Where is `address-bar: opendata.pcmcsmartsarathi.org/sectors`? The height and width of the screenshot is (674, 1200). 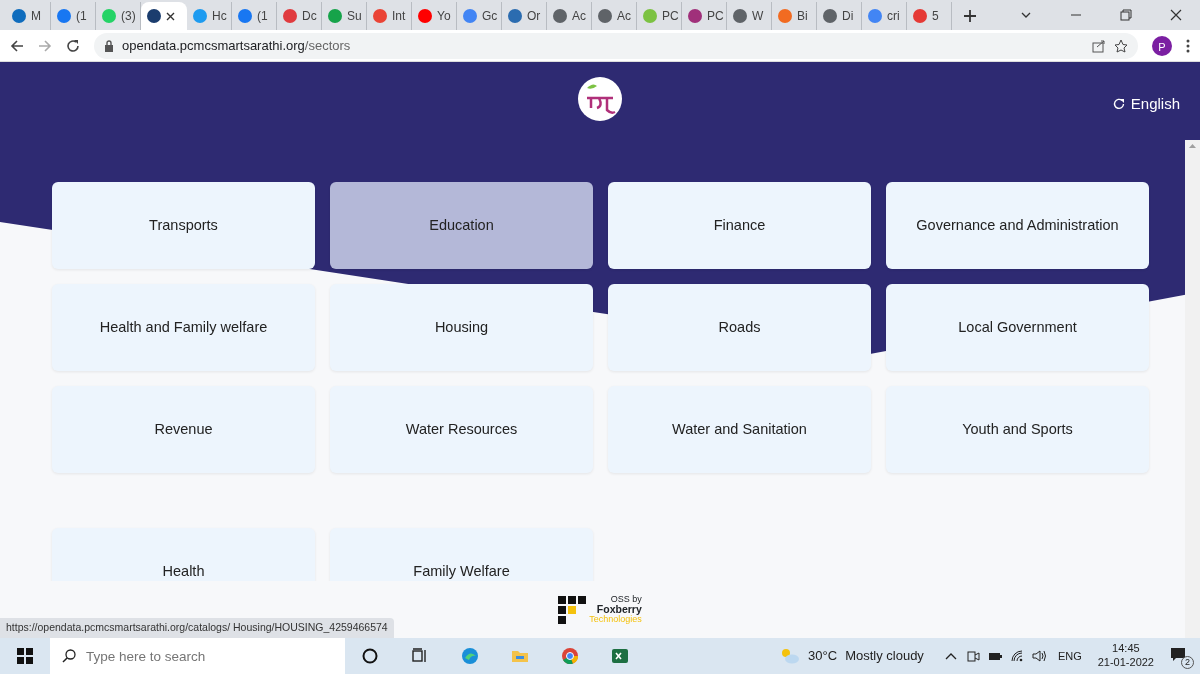 address-bar: opendata.pcmcsmartsarathi.org/sectors is located at coordinates (616, 45).